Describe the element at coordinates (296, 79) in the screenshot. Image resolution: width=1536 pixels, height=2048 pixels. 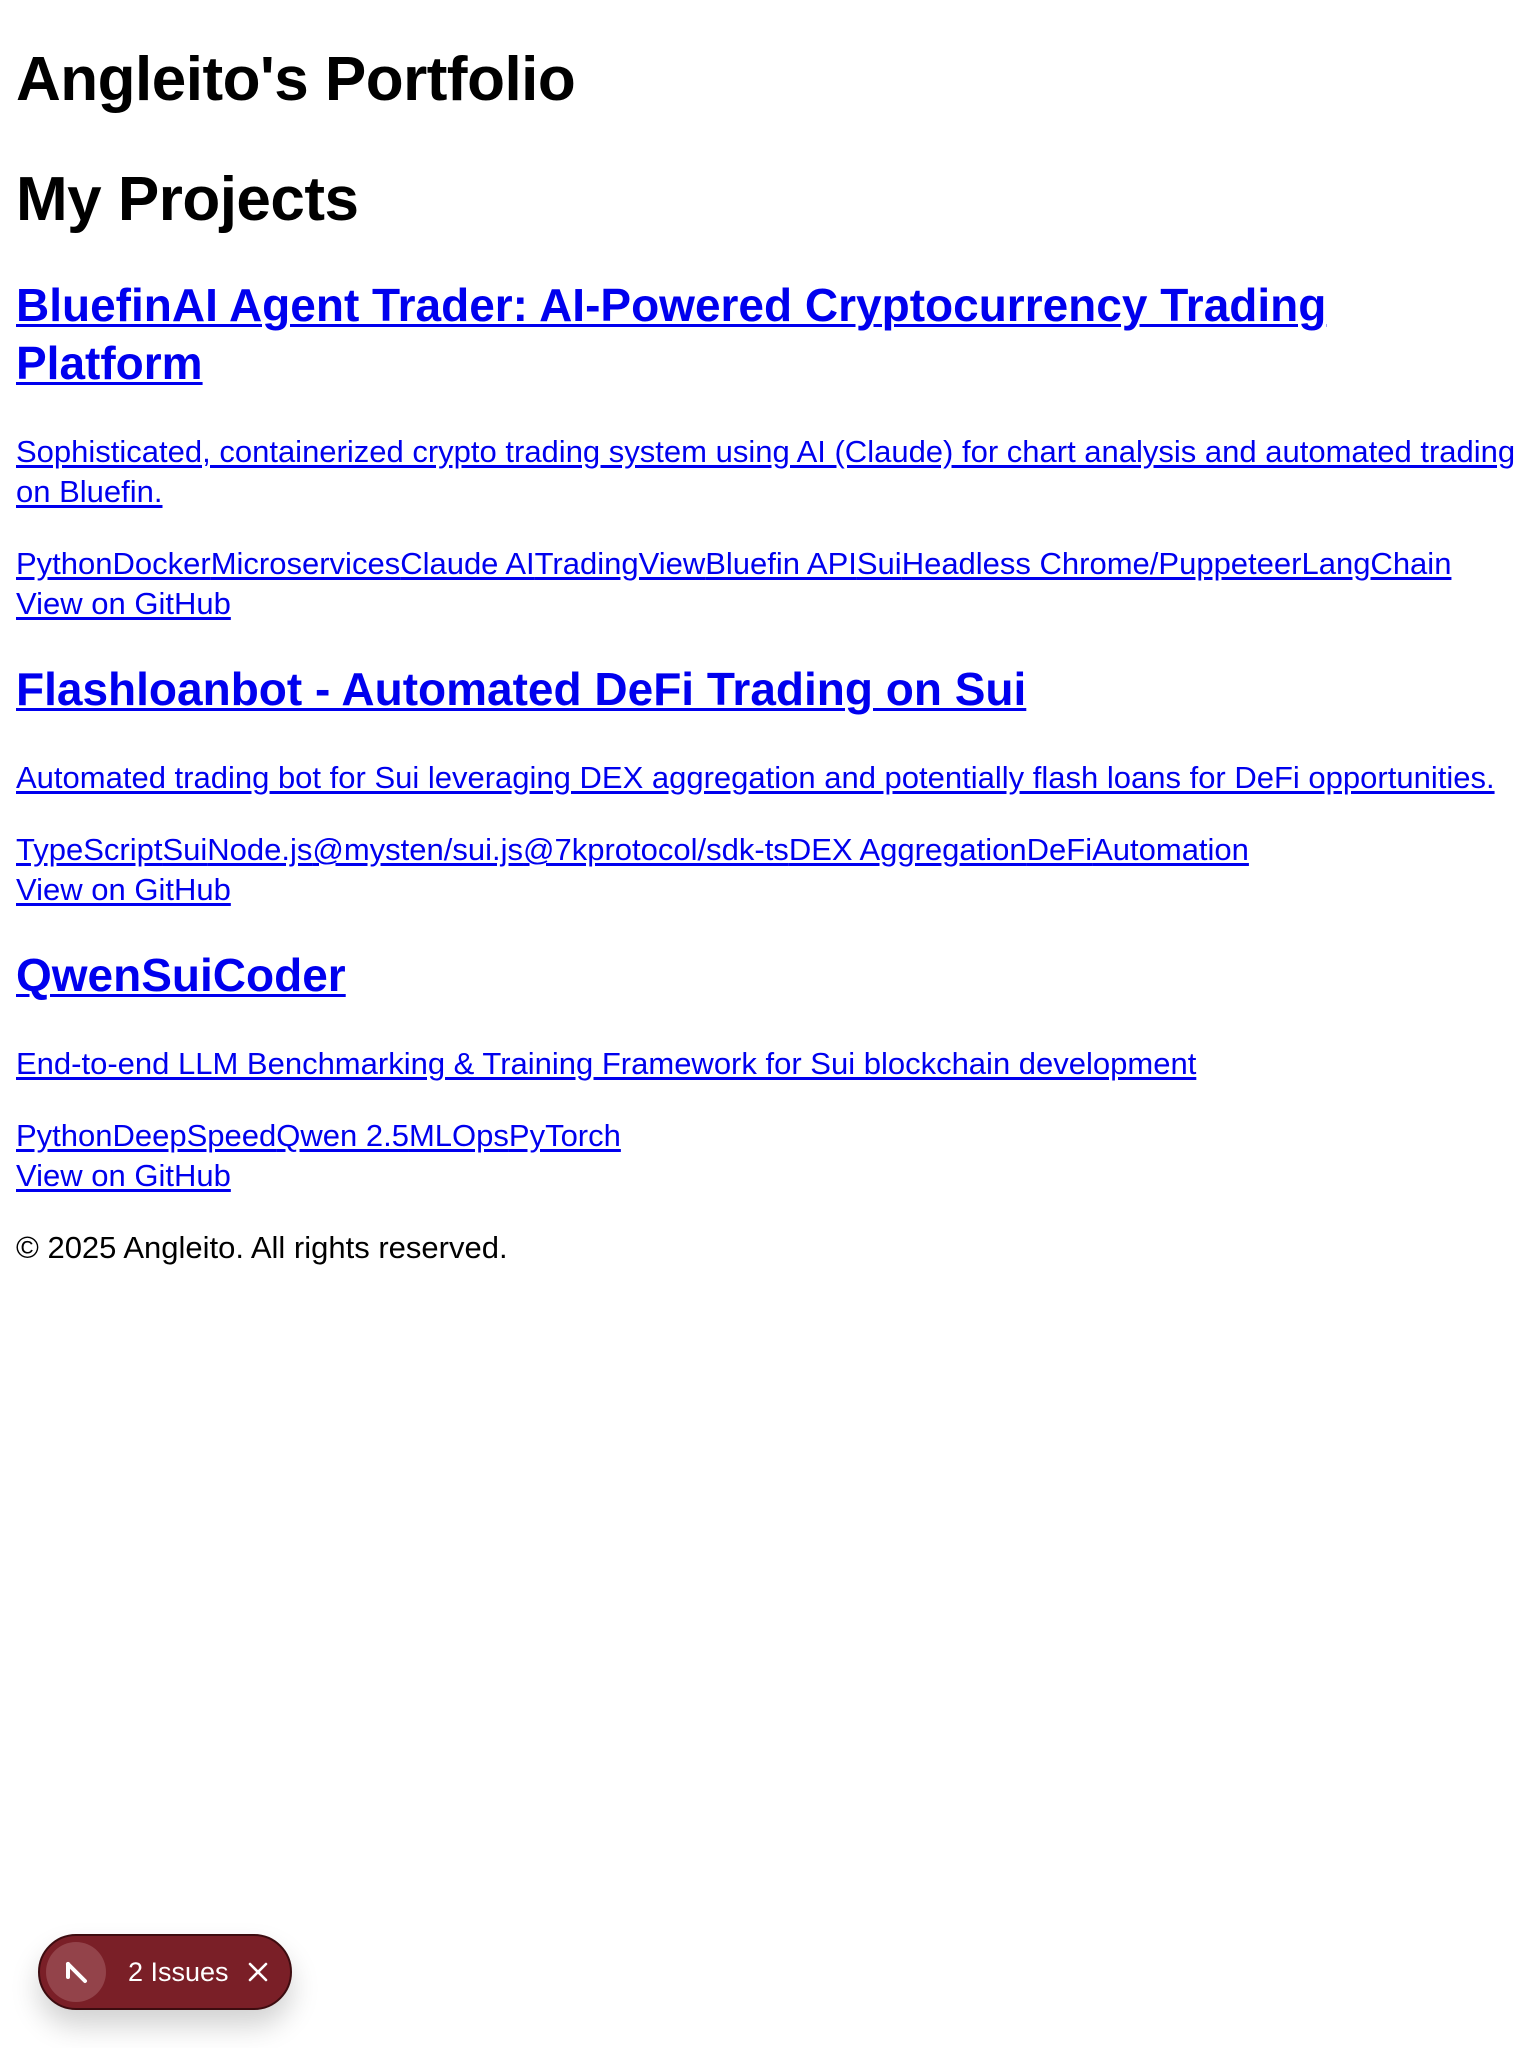
I see `site-title: Angleito's Portfolio` at that location.